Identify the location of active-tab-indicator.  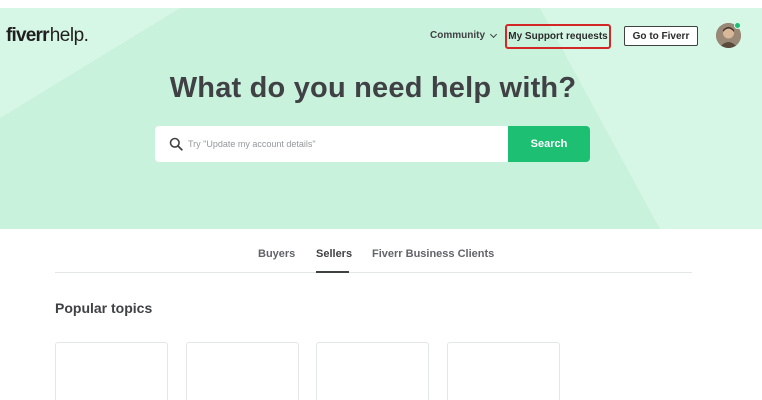
(332, 272).